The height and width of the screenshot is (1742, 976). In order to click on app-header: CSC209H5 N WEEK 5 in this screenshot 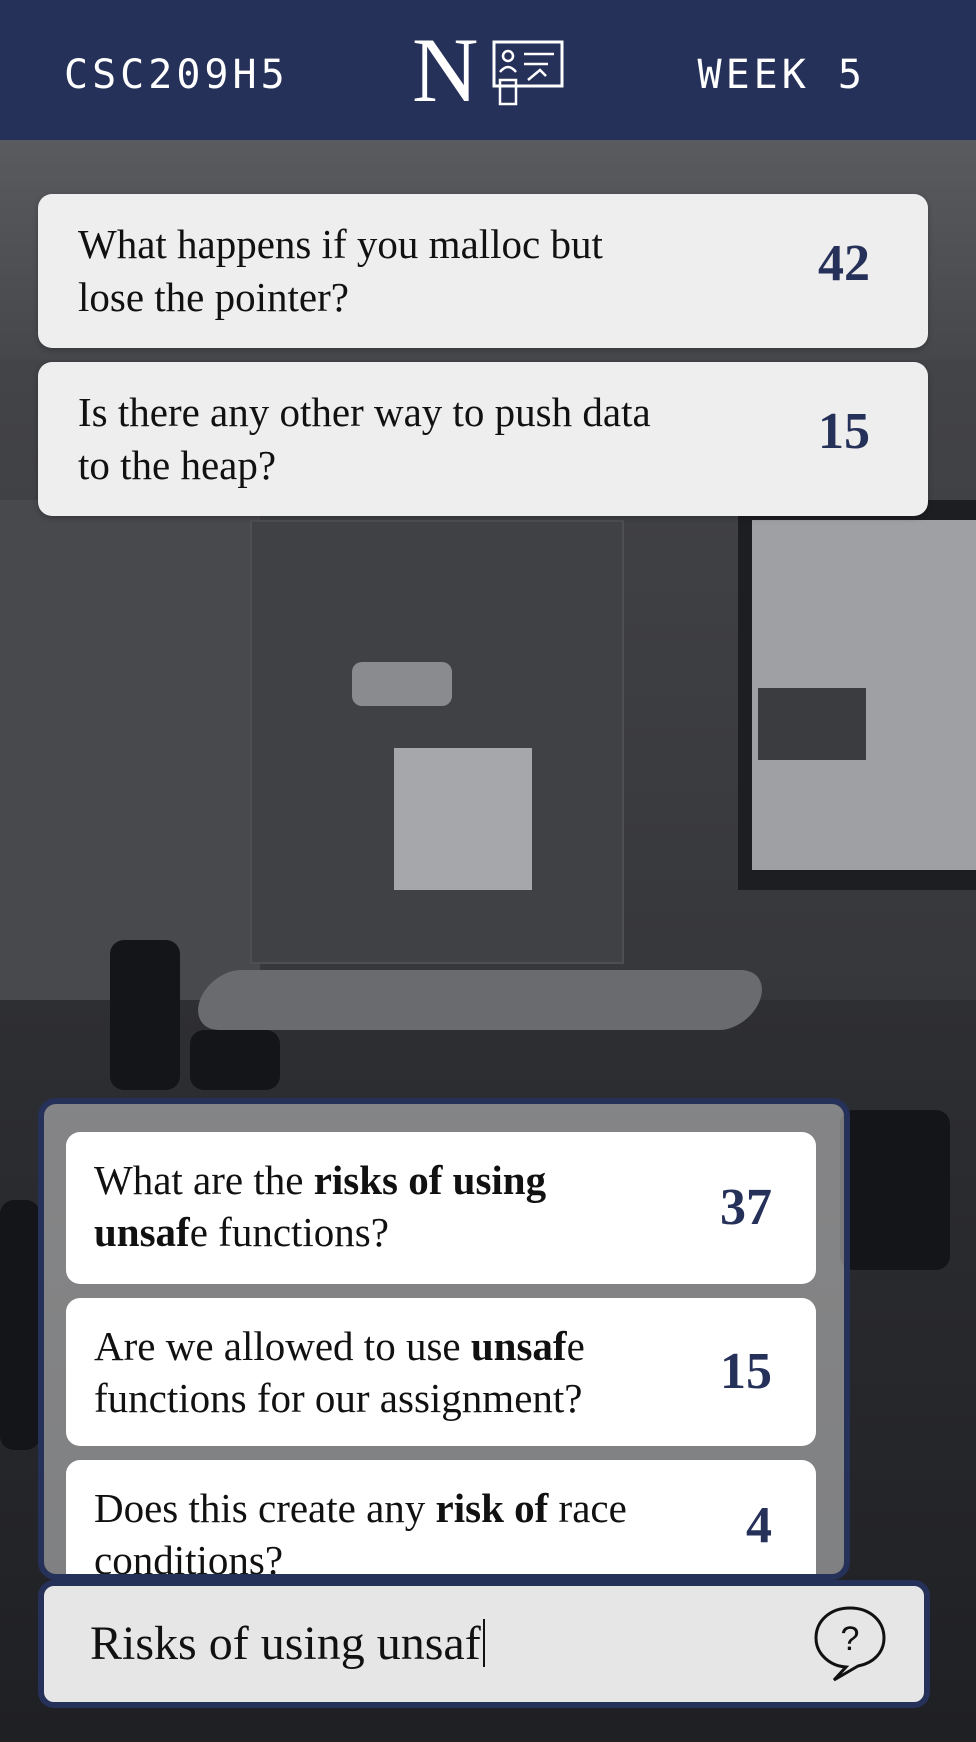, I will do `click(488, 70)`.